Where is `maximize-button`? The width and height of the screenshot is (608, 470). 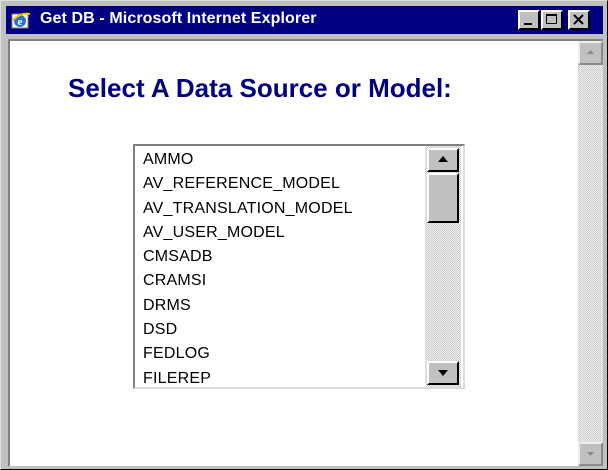 maximize-button is located at coordinates (552, 20).